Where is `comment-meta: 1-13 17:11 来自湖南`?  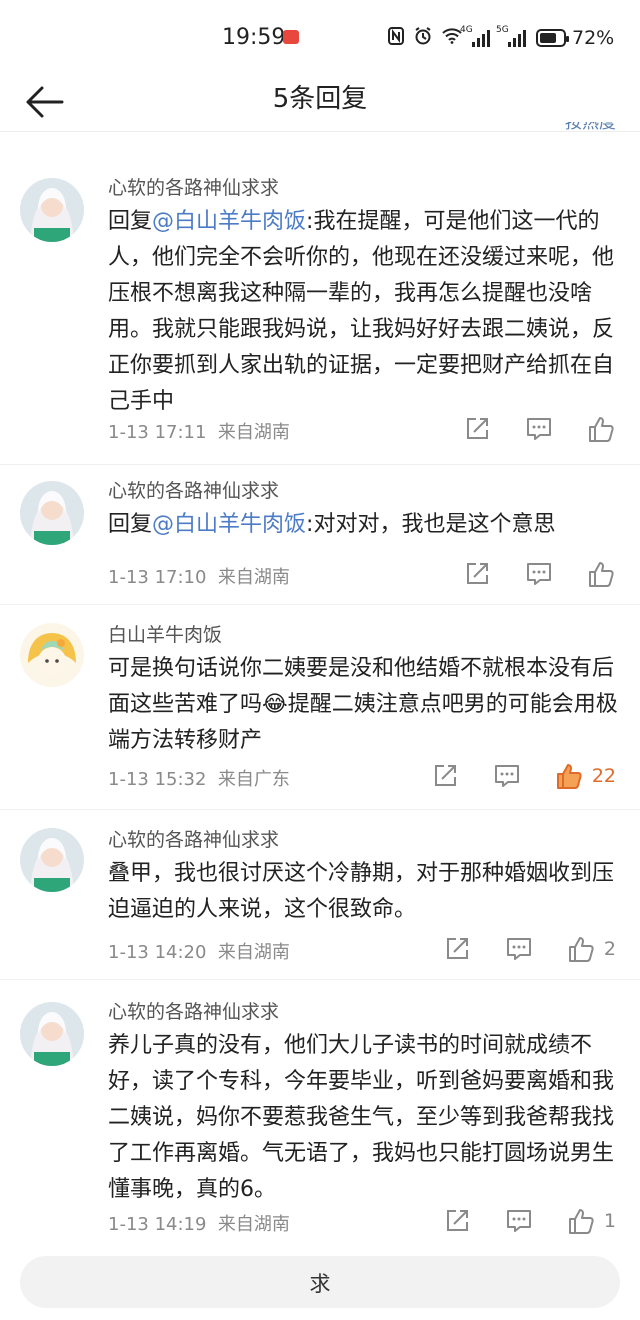
comment-meta: 1-13 17:11 来自湖南 is located at coordinates (199, 431).